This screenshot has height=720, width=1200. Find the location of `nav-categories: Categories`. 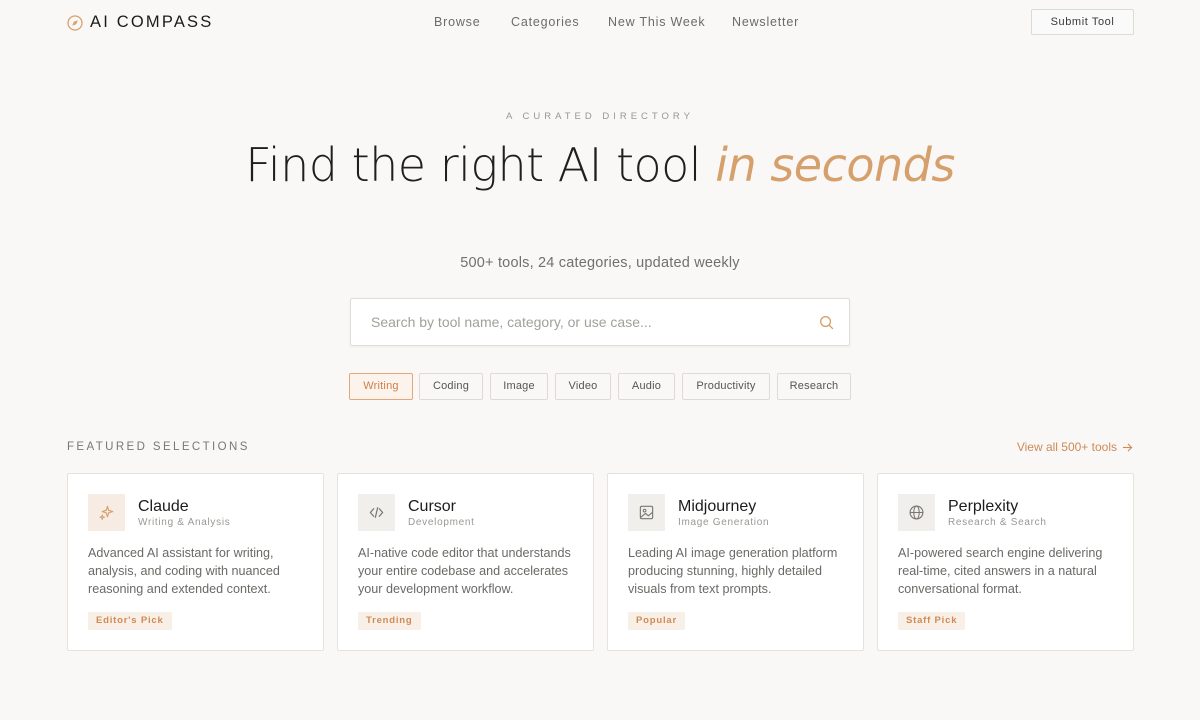

nav-categories: Categories is located at coordinates (545, 22).